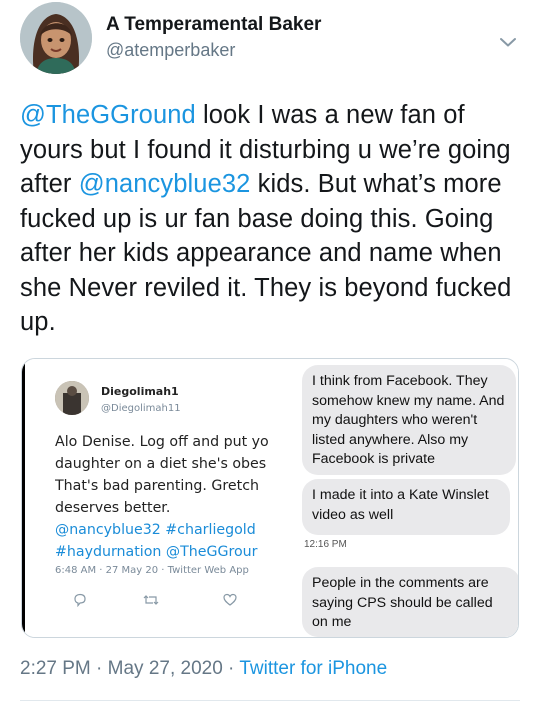  Describe the element at coordinates (141, 408) in the screenshot. I see `embedded-author-handle: @Diegolimah11` at that location.